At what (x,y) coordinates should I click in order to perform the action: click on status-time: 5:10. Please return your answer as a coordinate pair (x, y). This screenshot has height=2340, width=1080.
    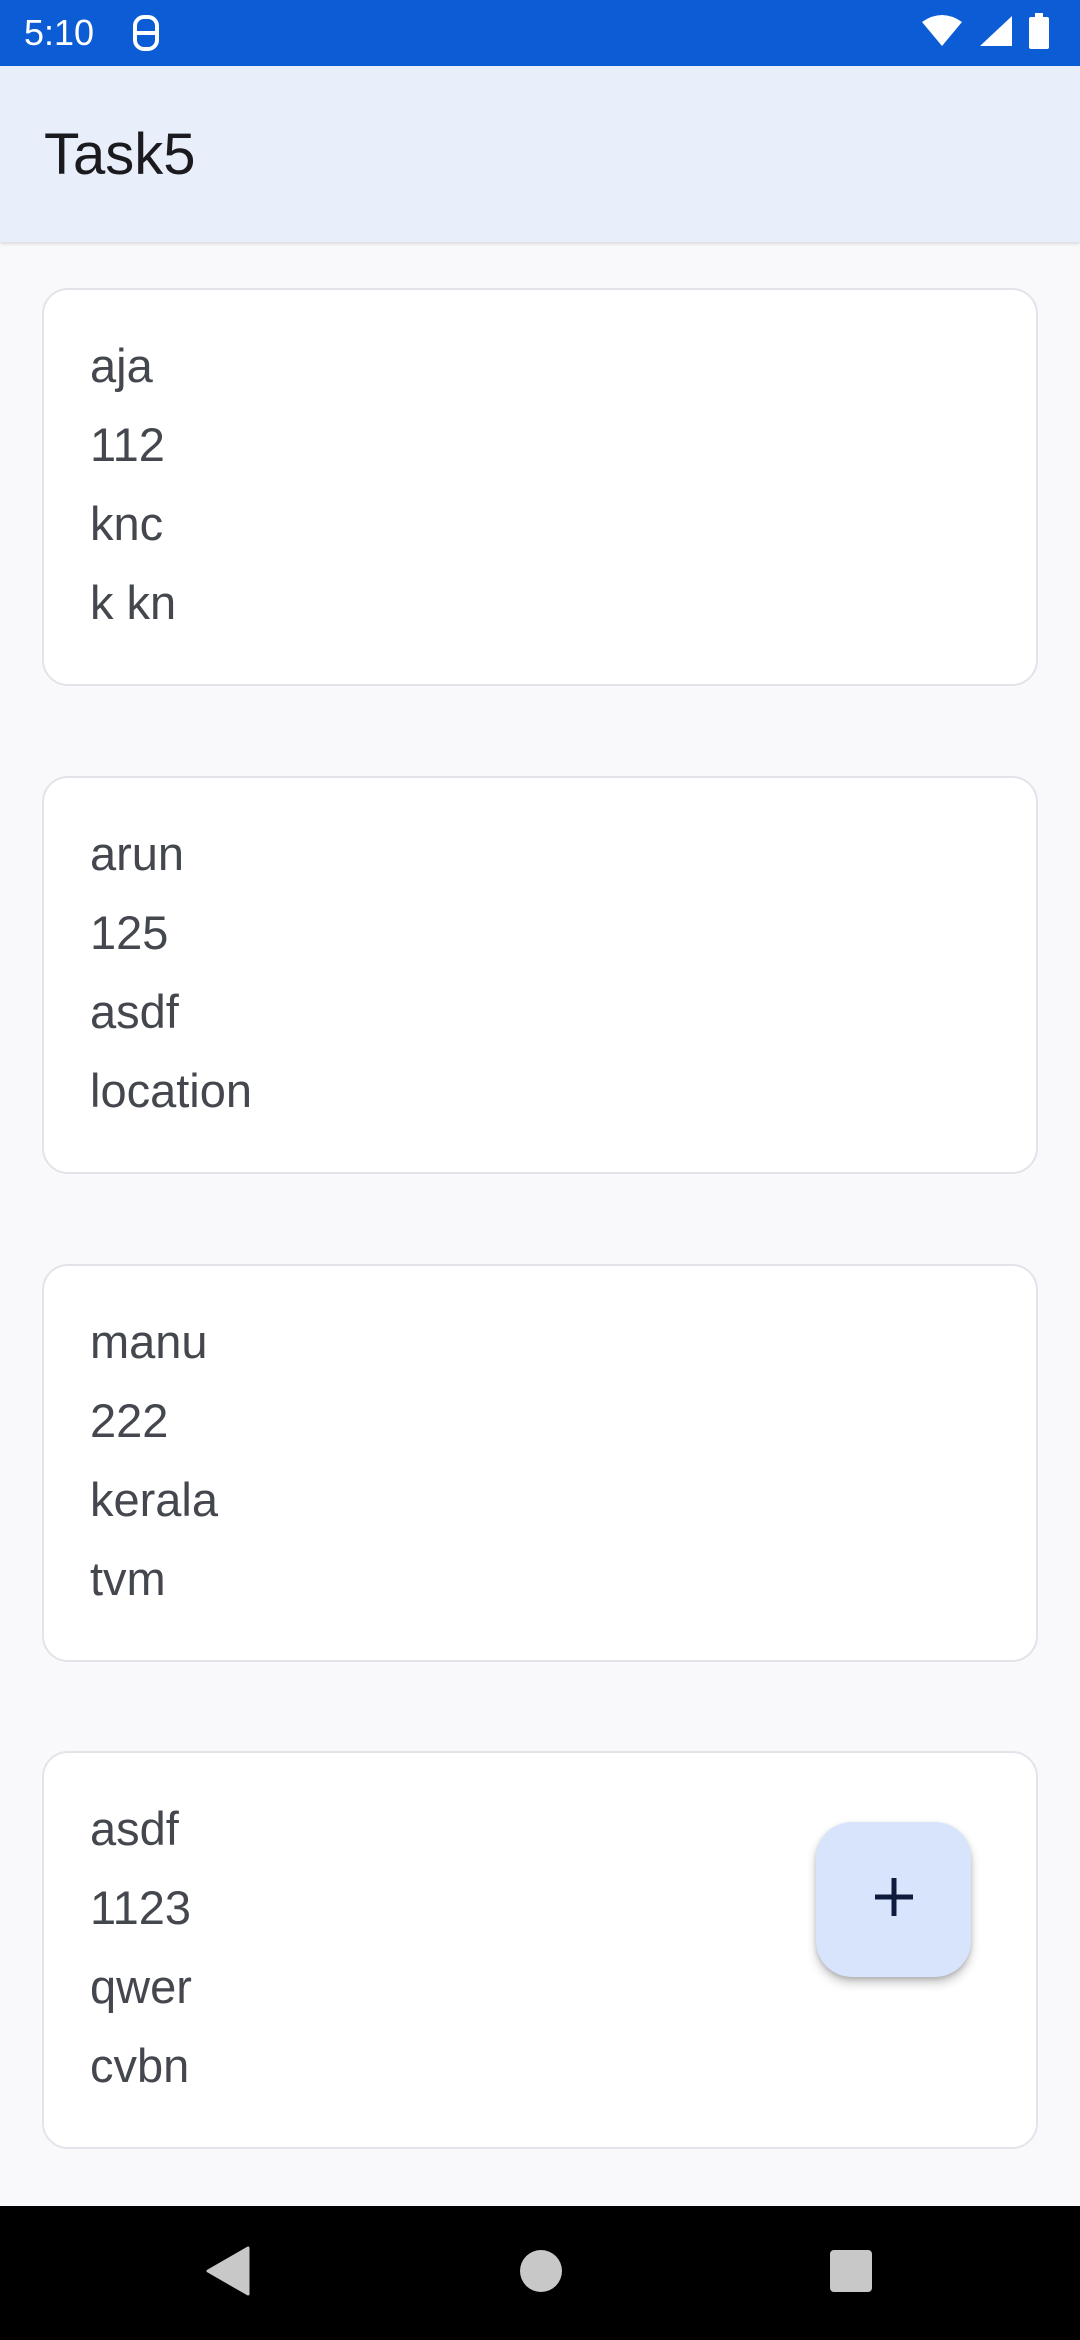
    Looking at the image, I should click on (59, 32).